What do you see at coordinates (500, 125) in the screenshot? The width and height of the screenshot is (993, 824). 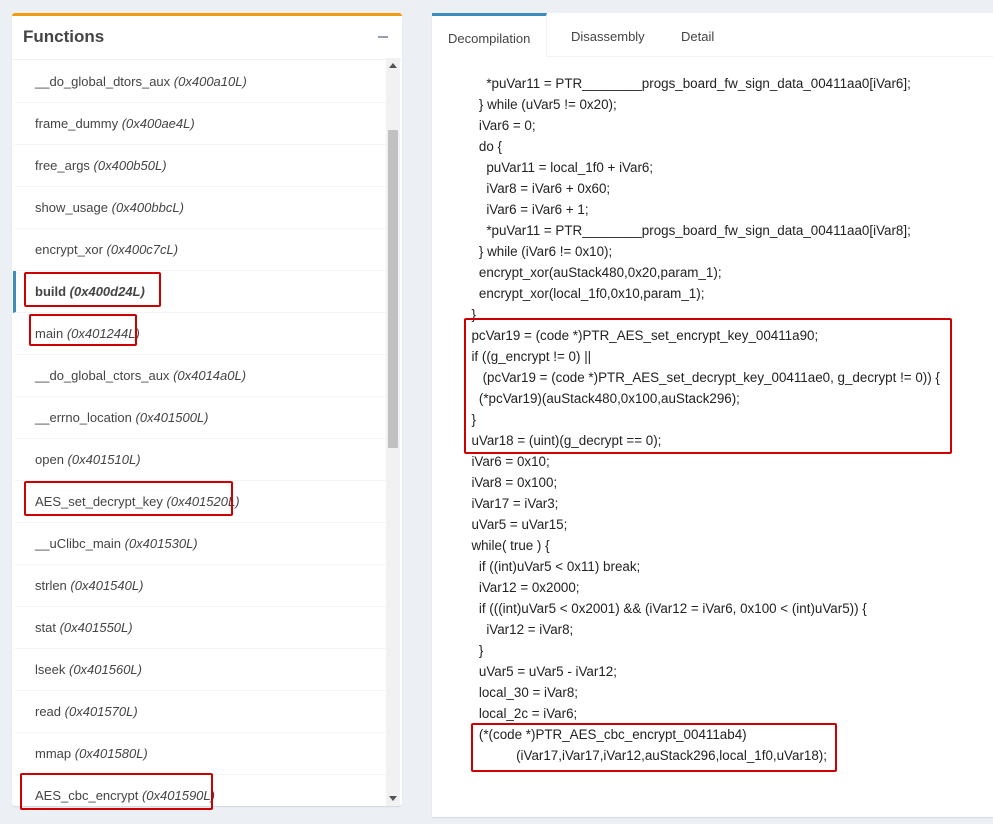 I see `code-line: iVar6 = 0;` at bounding box center [500, 125].